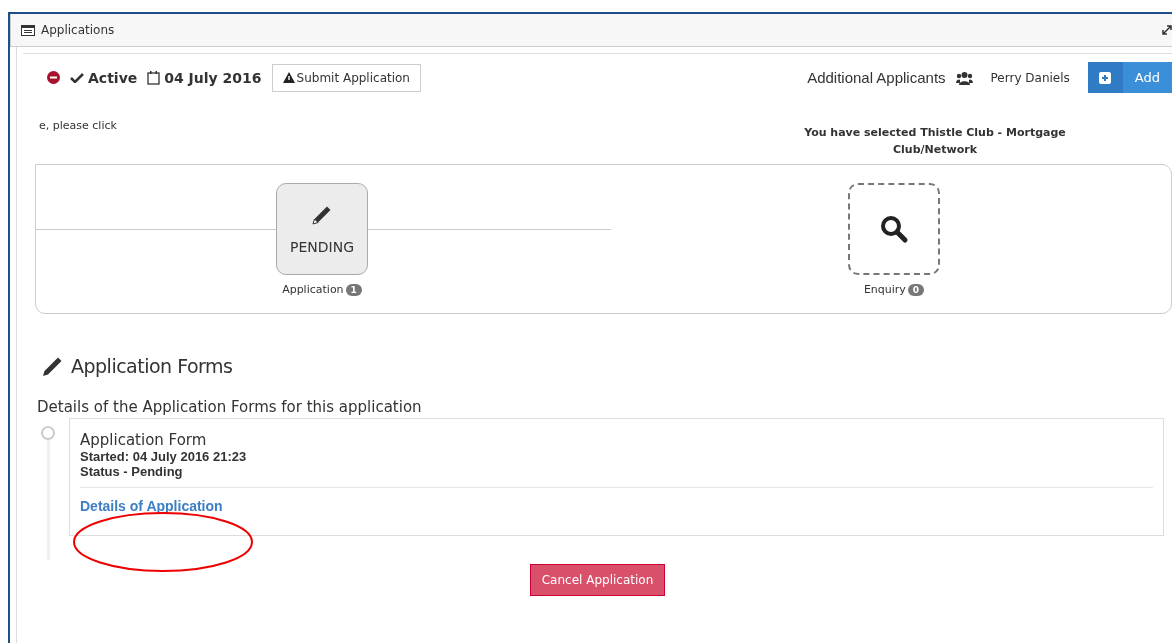  I want to click on additional-applicants-label: Additional Applicants, so click(876, 77).